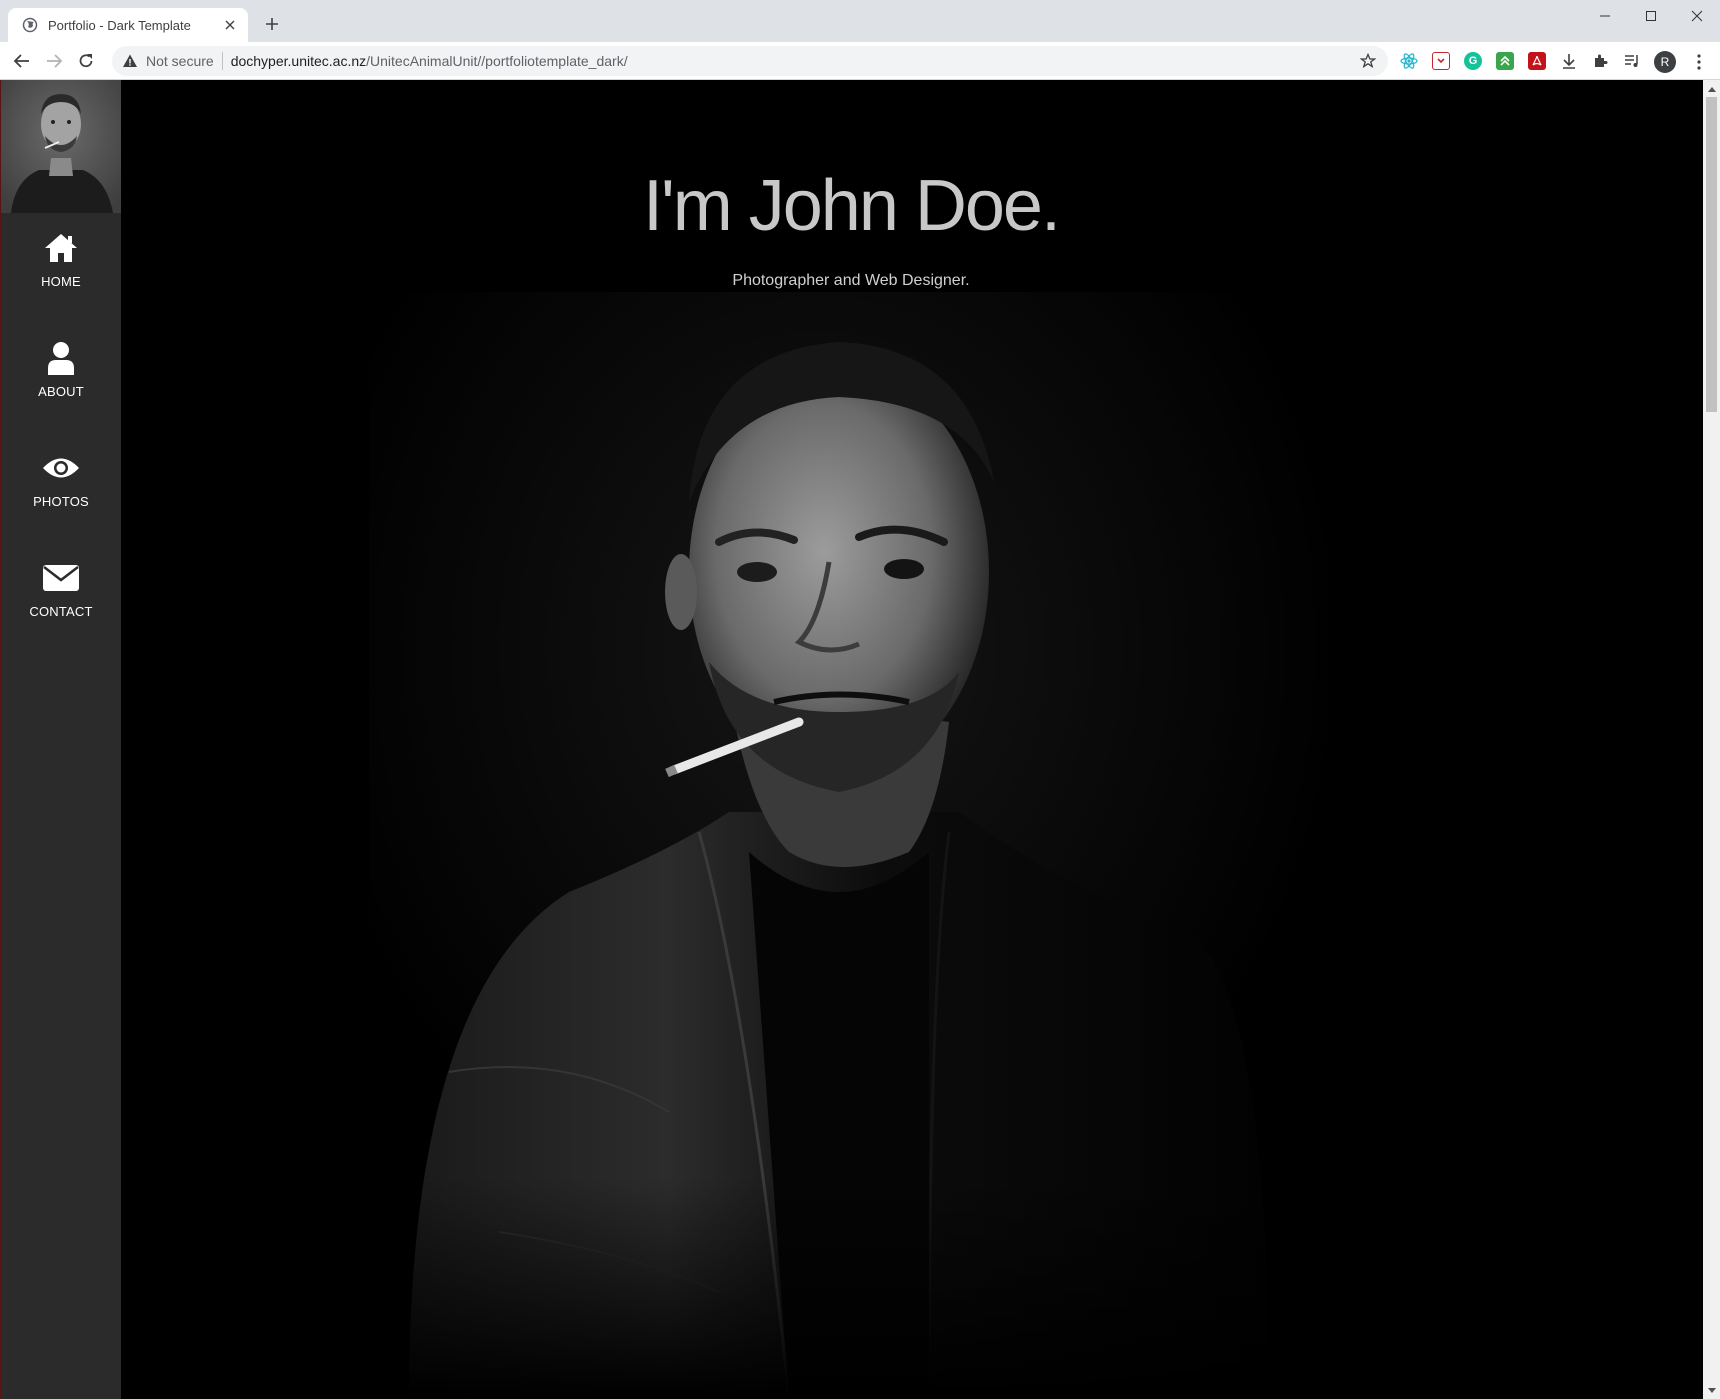 This screenshot has height=1399, width=1720. What do you see at coordinates (1569, 61) in the screenshot?
I see `download-icon` at bounding box center [1569, 61].